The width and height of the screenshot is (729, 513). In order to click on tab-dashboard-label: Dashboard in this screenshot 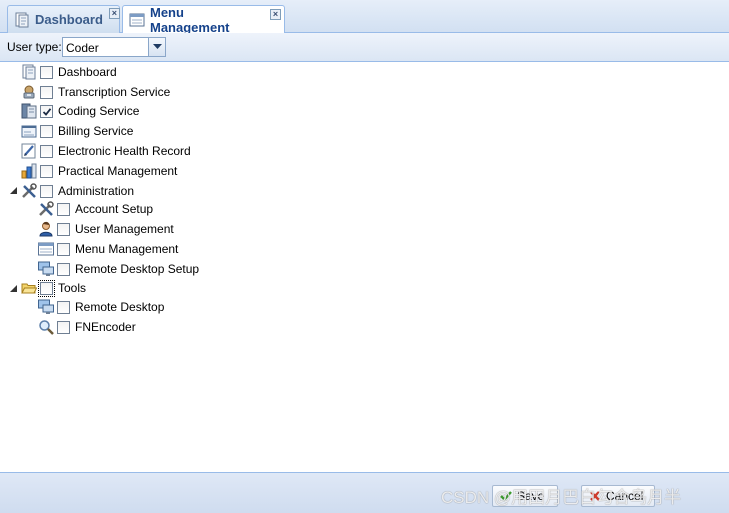, I will do `click(69, 19)`.